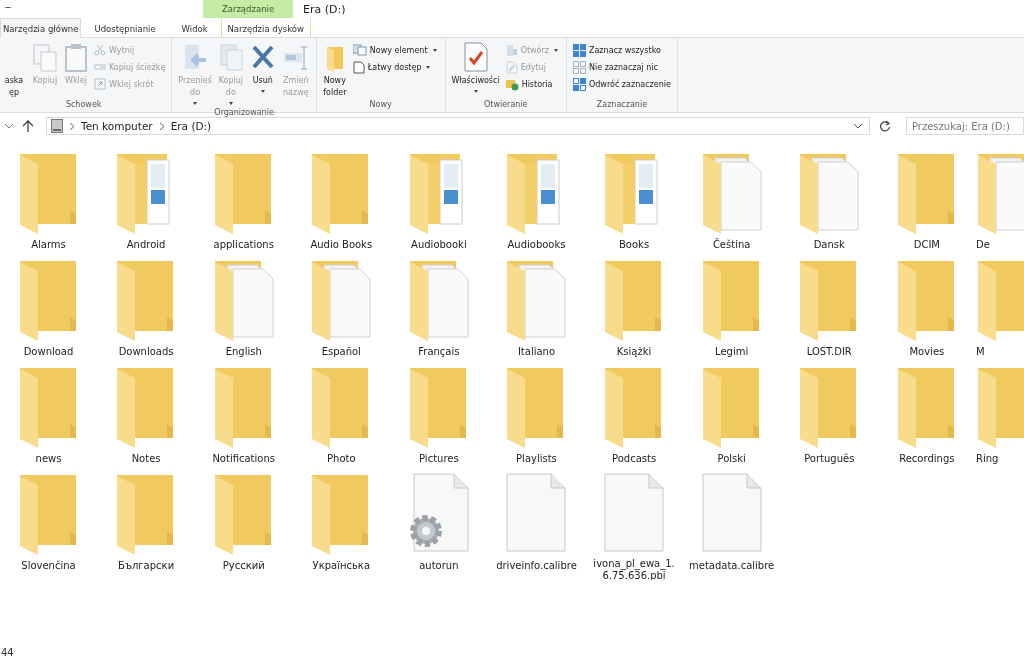 This screenshot has height=660, width=1024. I want to click on scissors-icon, so click(100, 50).